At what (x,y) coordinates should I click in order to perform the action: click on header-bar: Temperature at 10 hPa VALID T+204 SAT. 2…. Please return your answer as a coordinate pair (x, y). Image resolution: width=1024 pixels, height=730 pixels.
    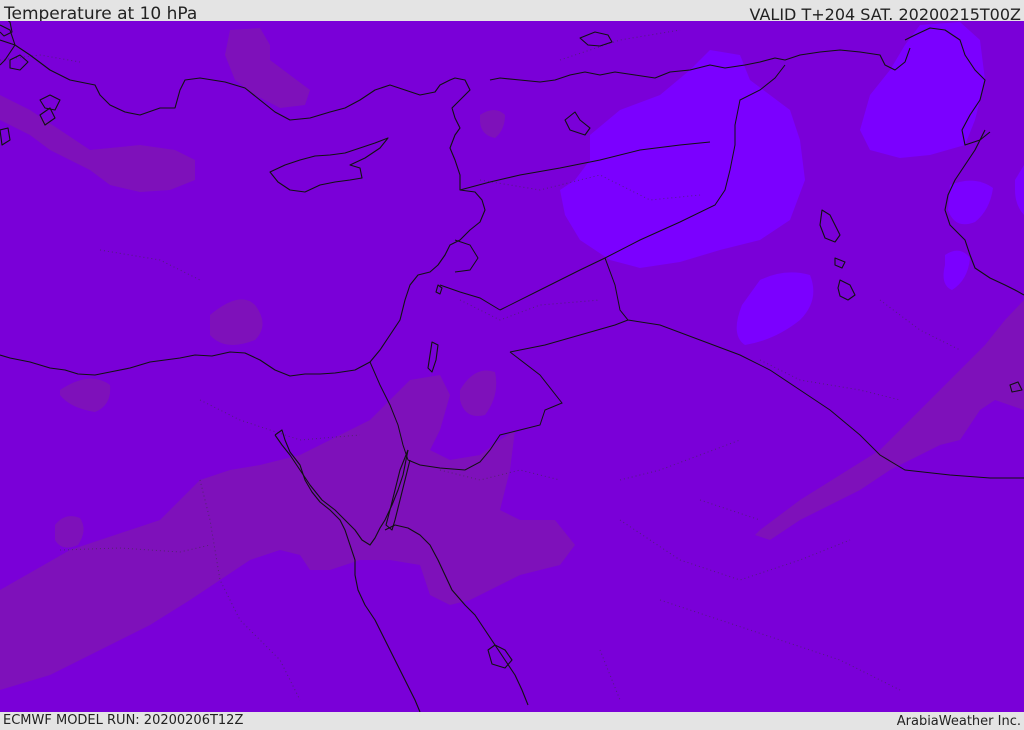
    Looking at the image, I should click on (512, 12).